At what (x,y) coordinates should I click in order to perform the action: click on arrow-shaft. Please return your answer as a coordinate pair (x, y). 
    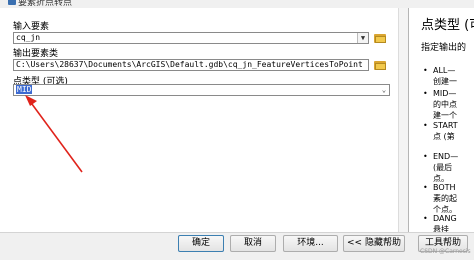
    Looking at the image, I should click on (55, 136).